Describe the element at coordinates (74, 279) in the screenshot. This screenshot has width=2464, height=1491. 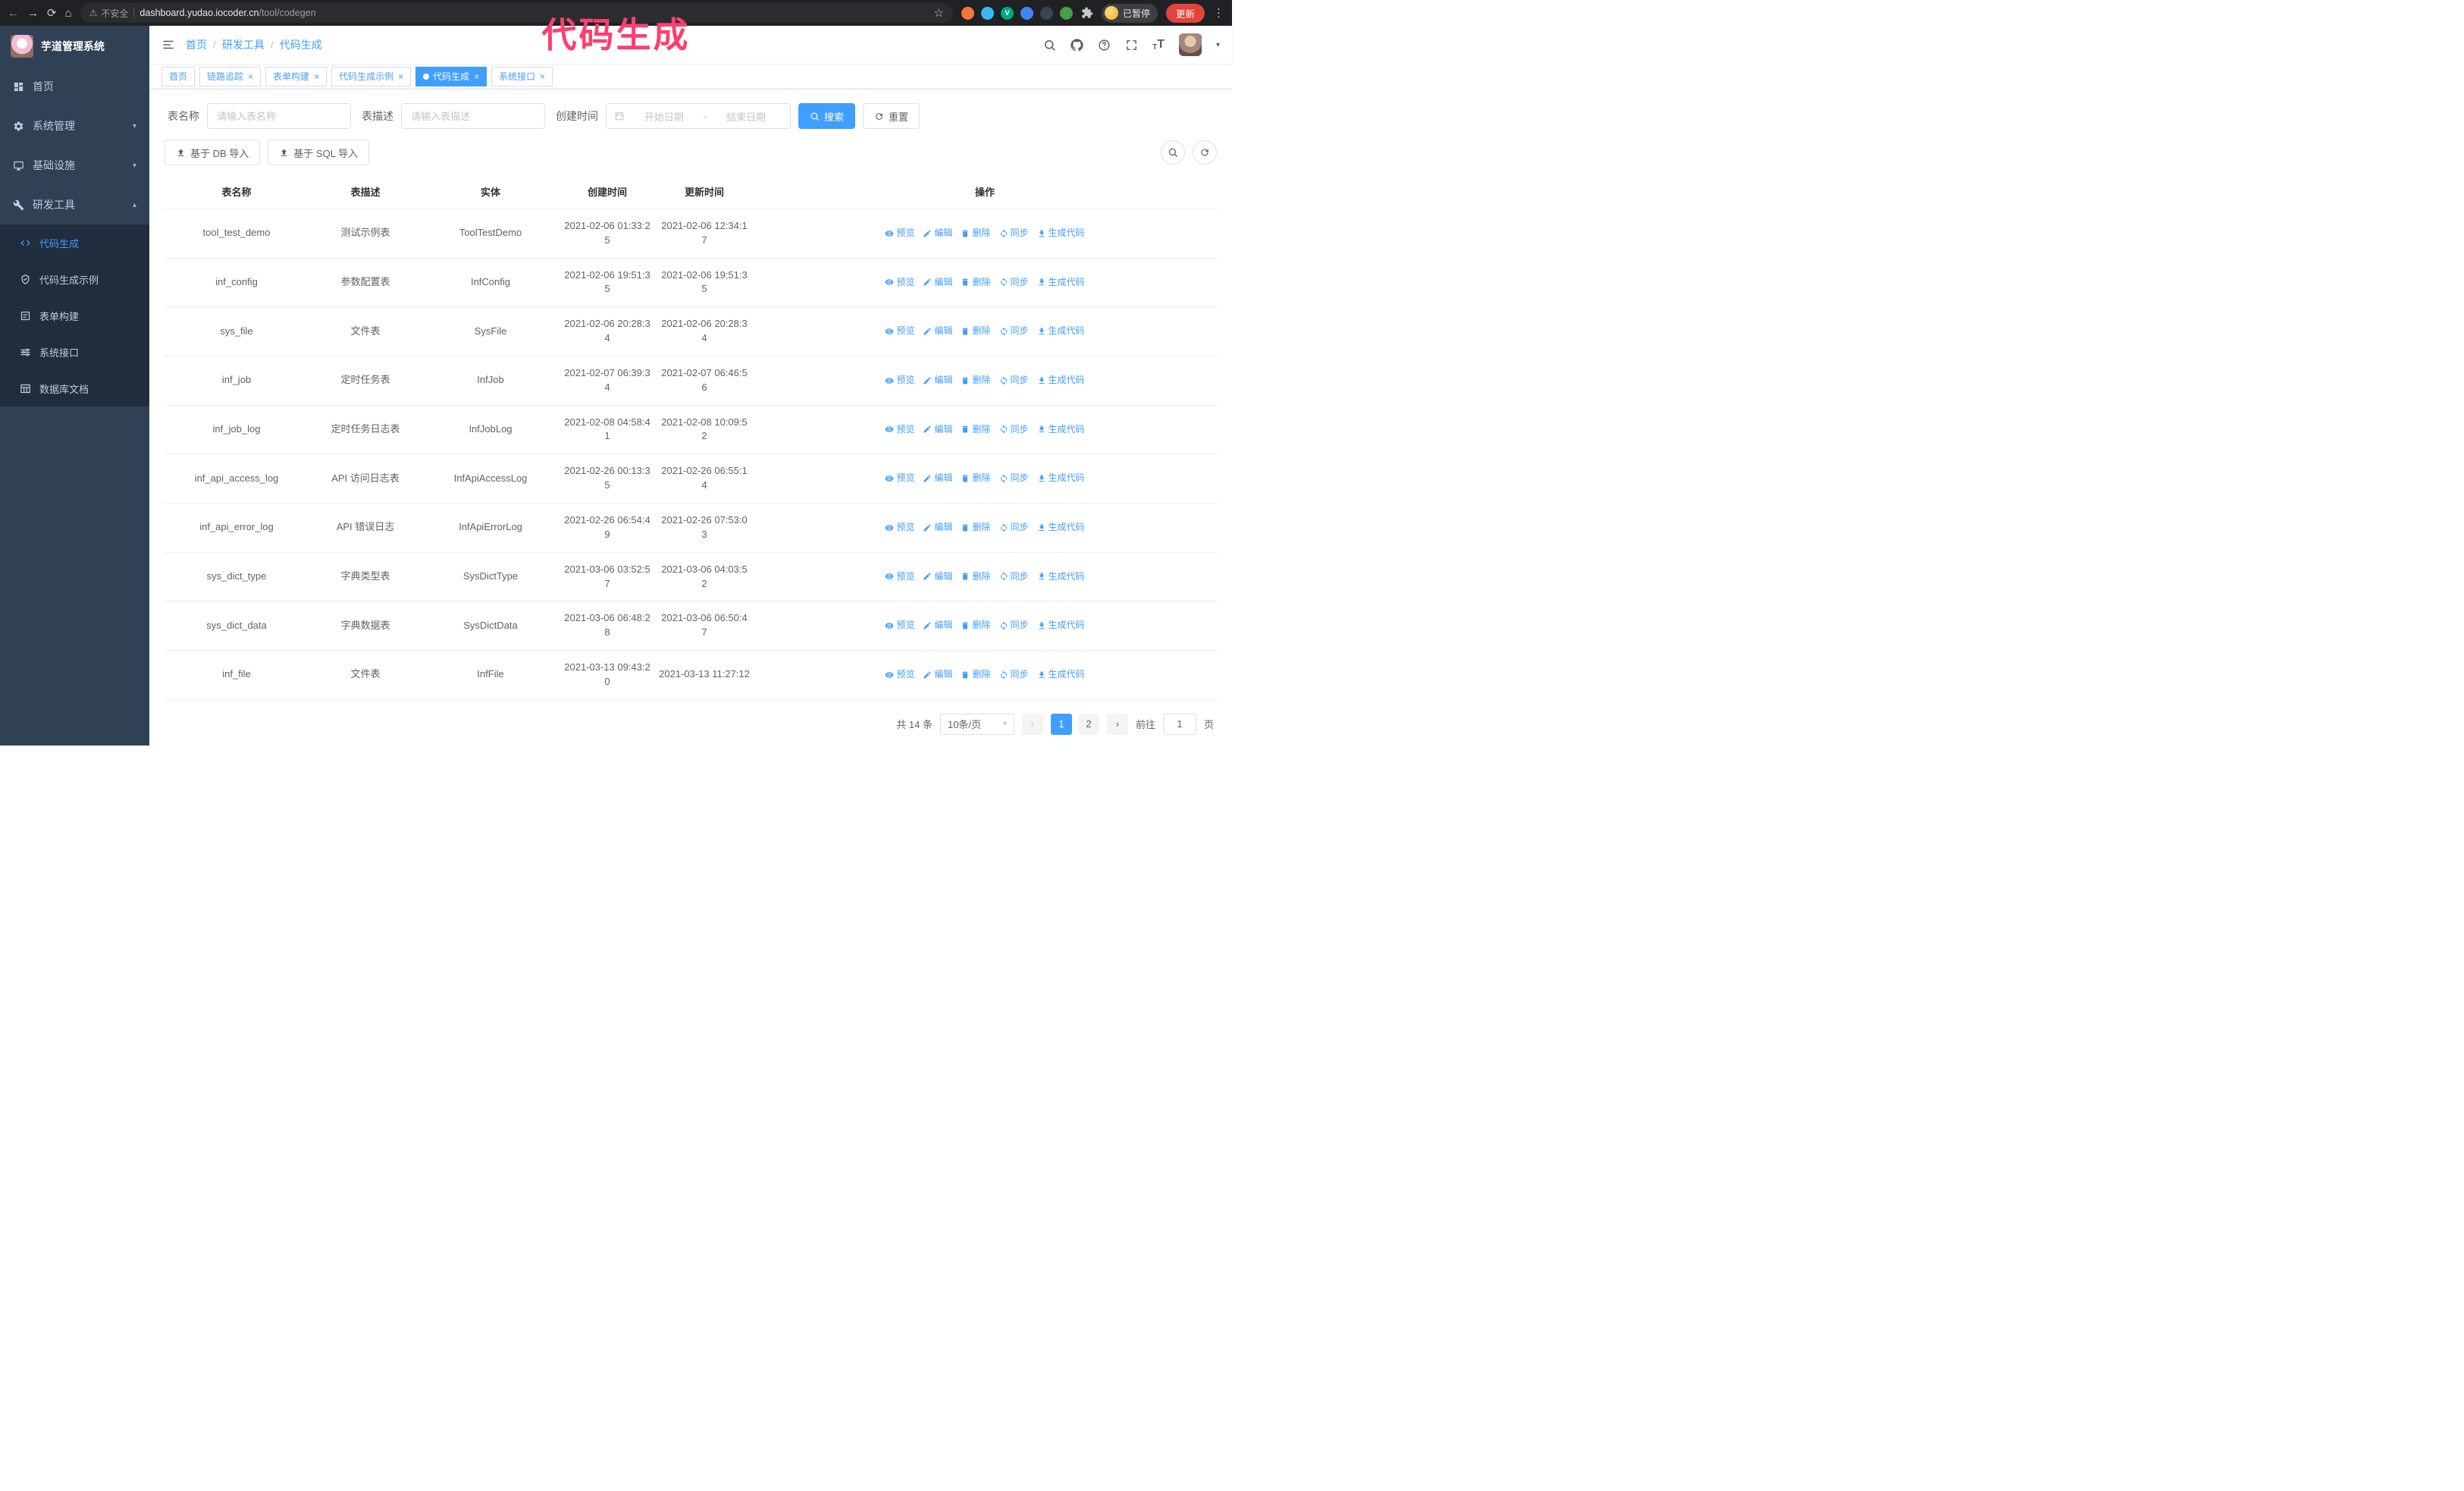
I see `sidebar-subitem: 代码生成示例` at that location.